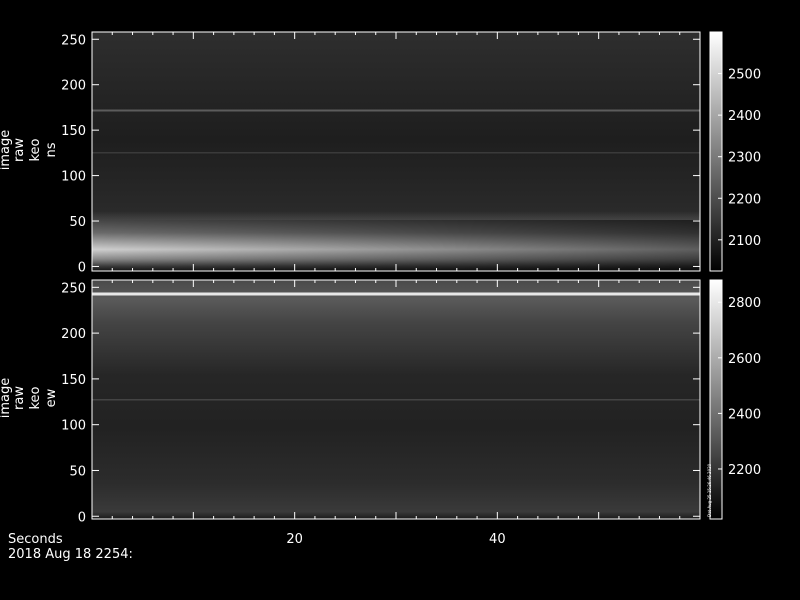 This screenshot has height=600, width=800. Describe the element at coordinates (294, 539) in the screenshot. I see `x-tick-label: 20` at that location.